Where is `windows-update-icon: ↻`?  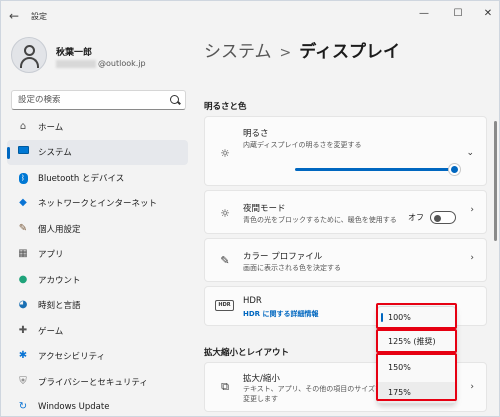 windows-update-icon: ↻ is located at coordinates (23, 407).